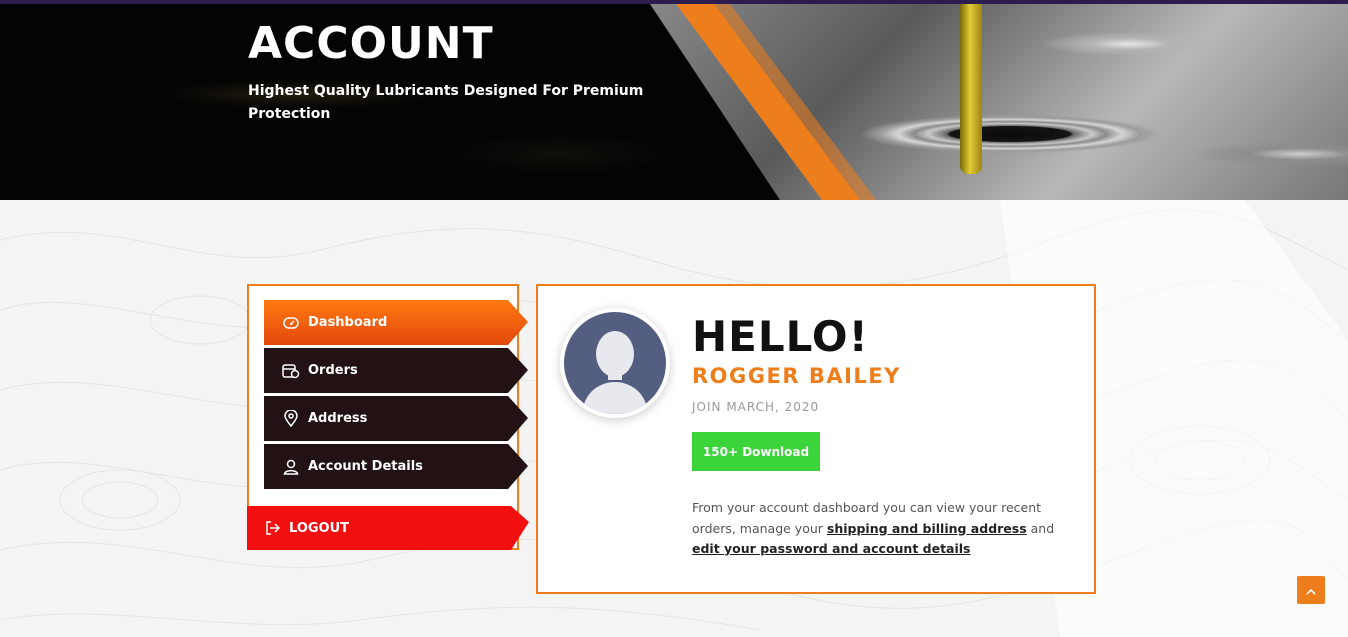 Image resolution: width=1348 pixels, height=637 pixels. I want to click on oil-stream-image, so click(971, 89).